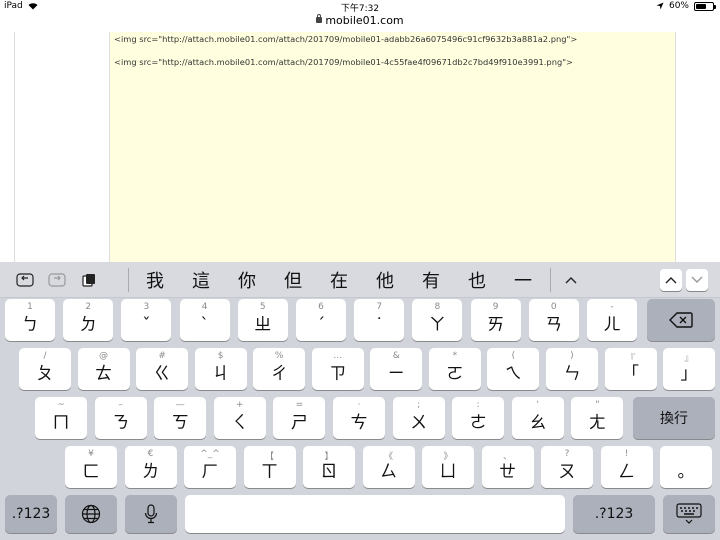 Image resolution: width=720 pixels, height=540 pixels. Describe the element at coordinates (299, 423) in the screenshot. I see `key-label: ㄕ` at that location.